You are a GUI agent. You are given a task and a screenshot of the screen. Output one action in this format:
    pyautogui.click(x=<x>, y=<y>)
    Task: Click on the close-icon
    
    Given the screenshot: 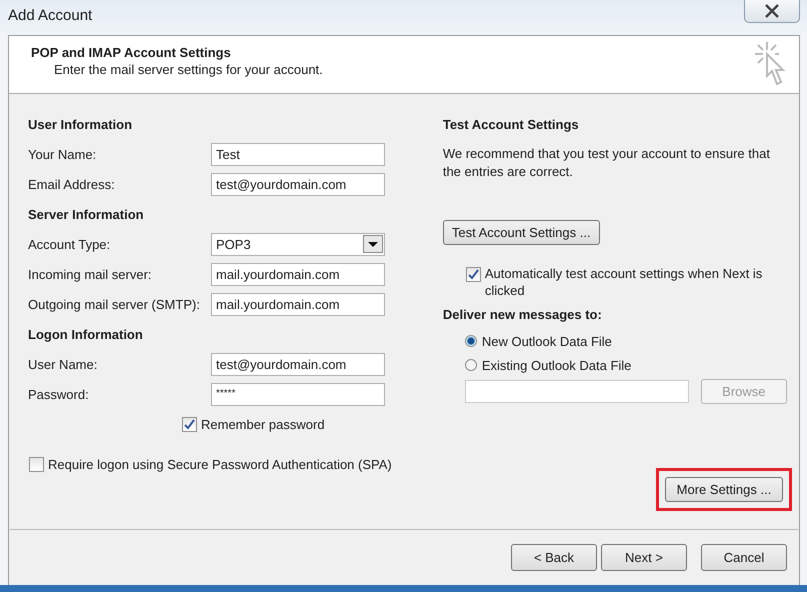 What is the action you would take?
    pyautogui.click(x=772, y=11)
    